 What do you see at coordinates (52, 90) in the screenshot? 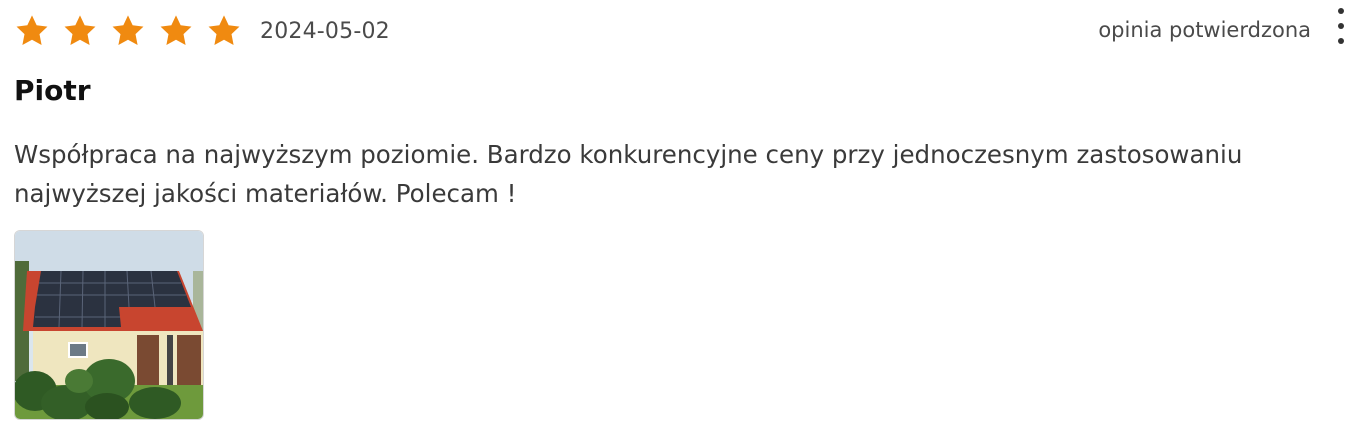
I see `review-author: Piotr` at bounding box center [52, 90].